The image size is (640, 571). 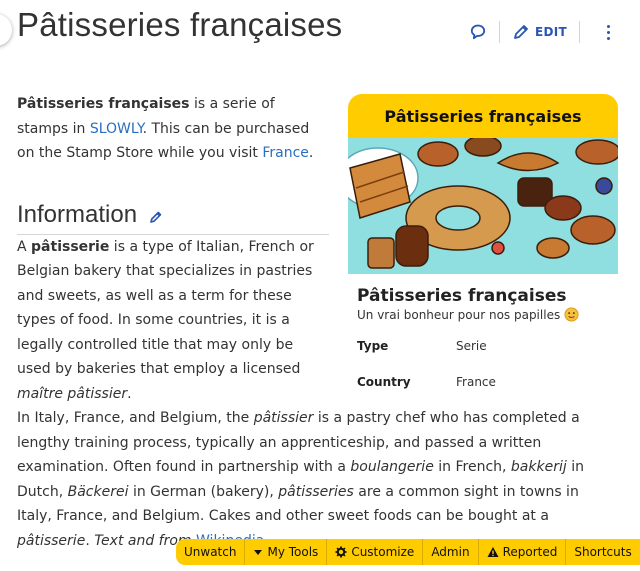 What do you see at coordinates (521, 32) in the screenshot?
I see `pencil-icon` at bounding box center [521, 32].